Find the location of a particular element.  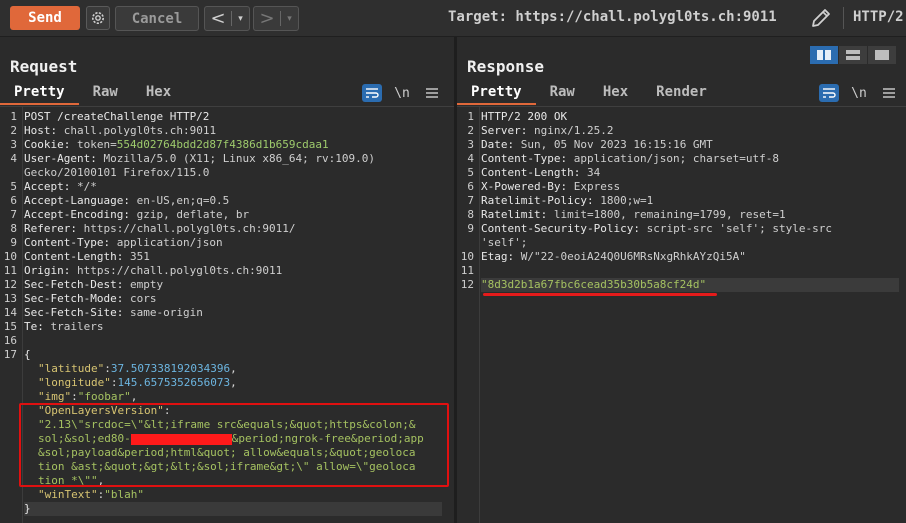

chevron-right-icon: > is located at coordinates (267, 18).